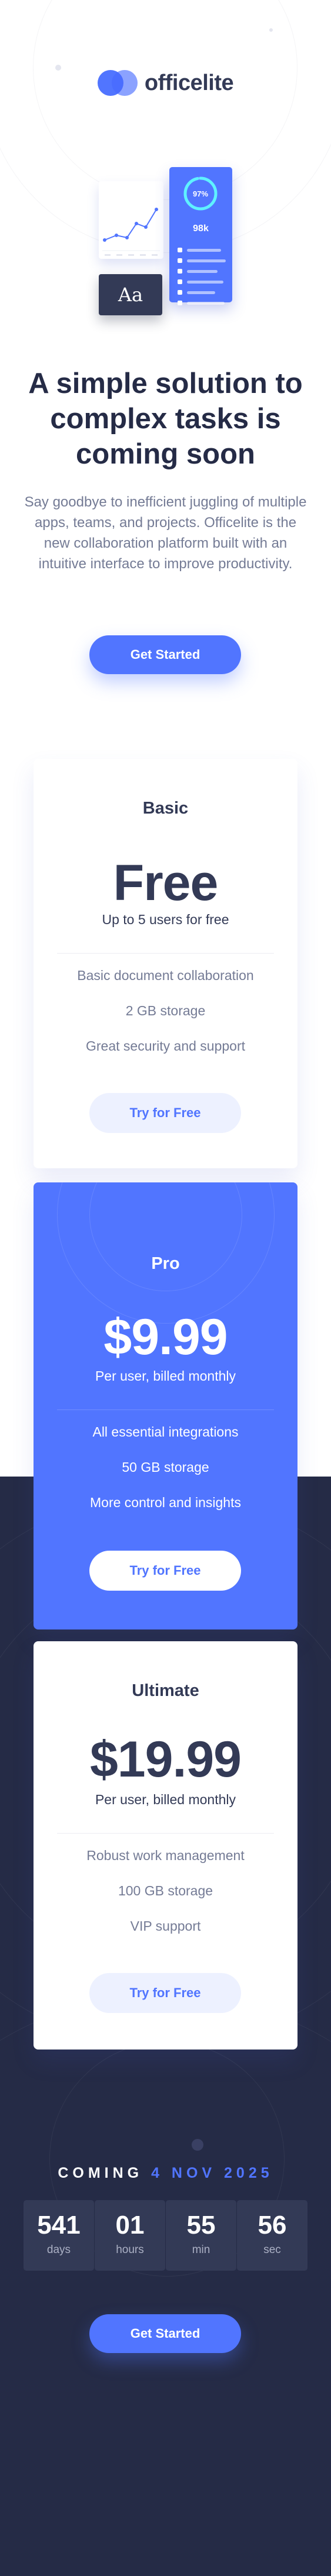 This screenshot has width=331, height=2576. What do you see at coordinates (201, 2225) in the screenshot?
I see `countdown-value: 55` at bounding box center [201, 2225].